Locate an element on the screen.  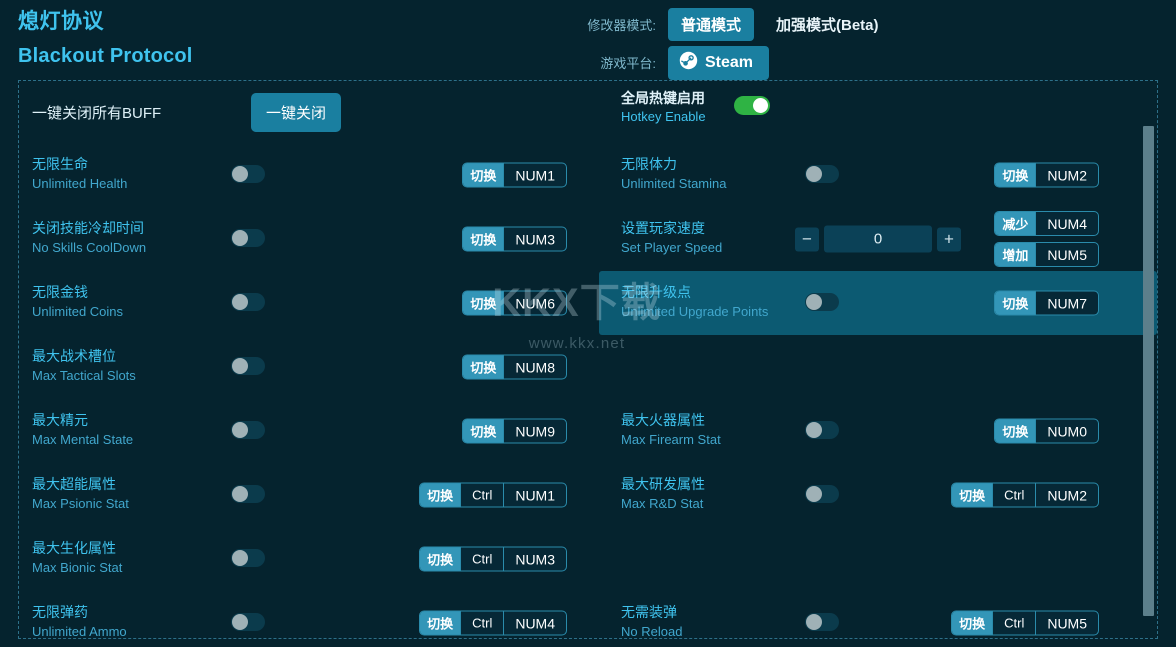
hotkey-group: 切换 Ctrl NUM5 is located at coordinates (1025, 623).